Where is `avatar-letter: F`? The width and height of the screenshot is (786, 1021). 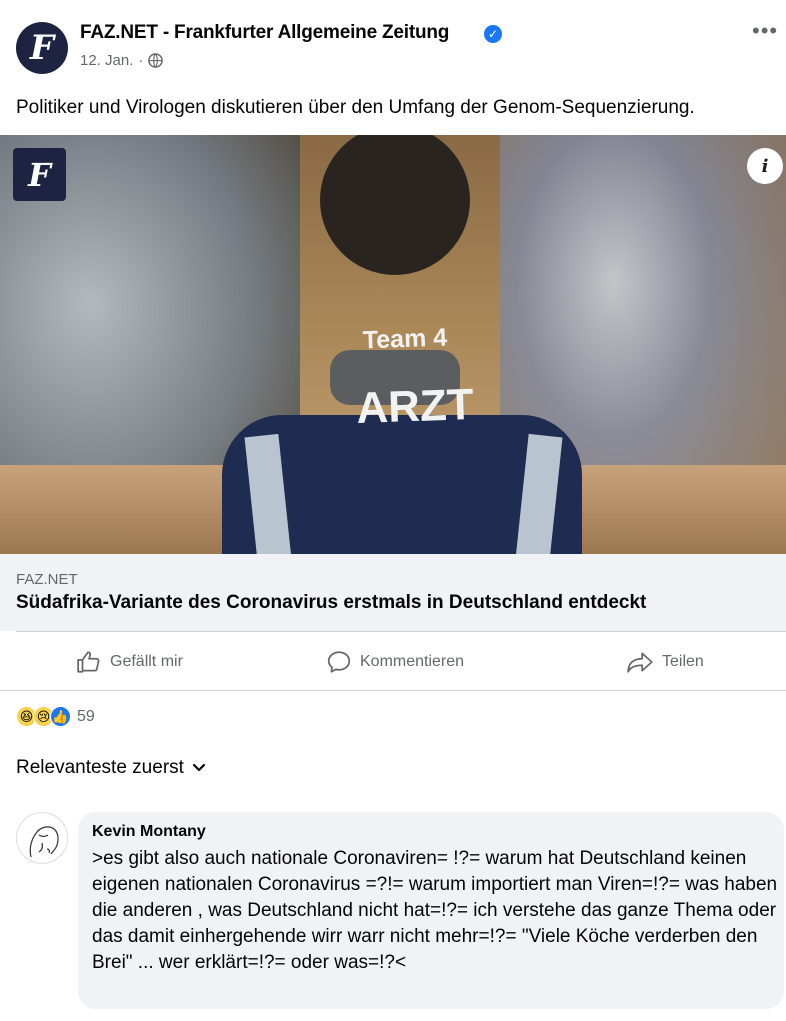
avatar-letter: F is located at coordinates (42, 48).